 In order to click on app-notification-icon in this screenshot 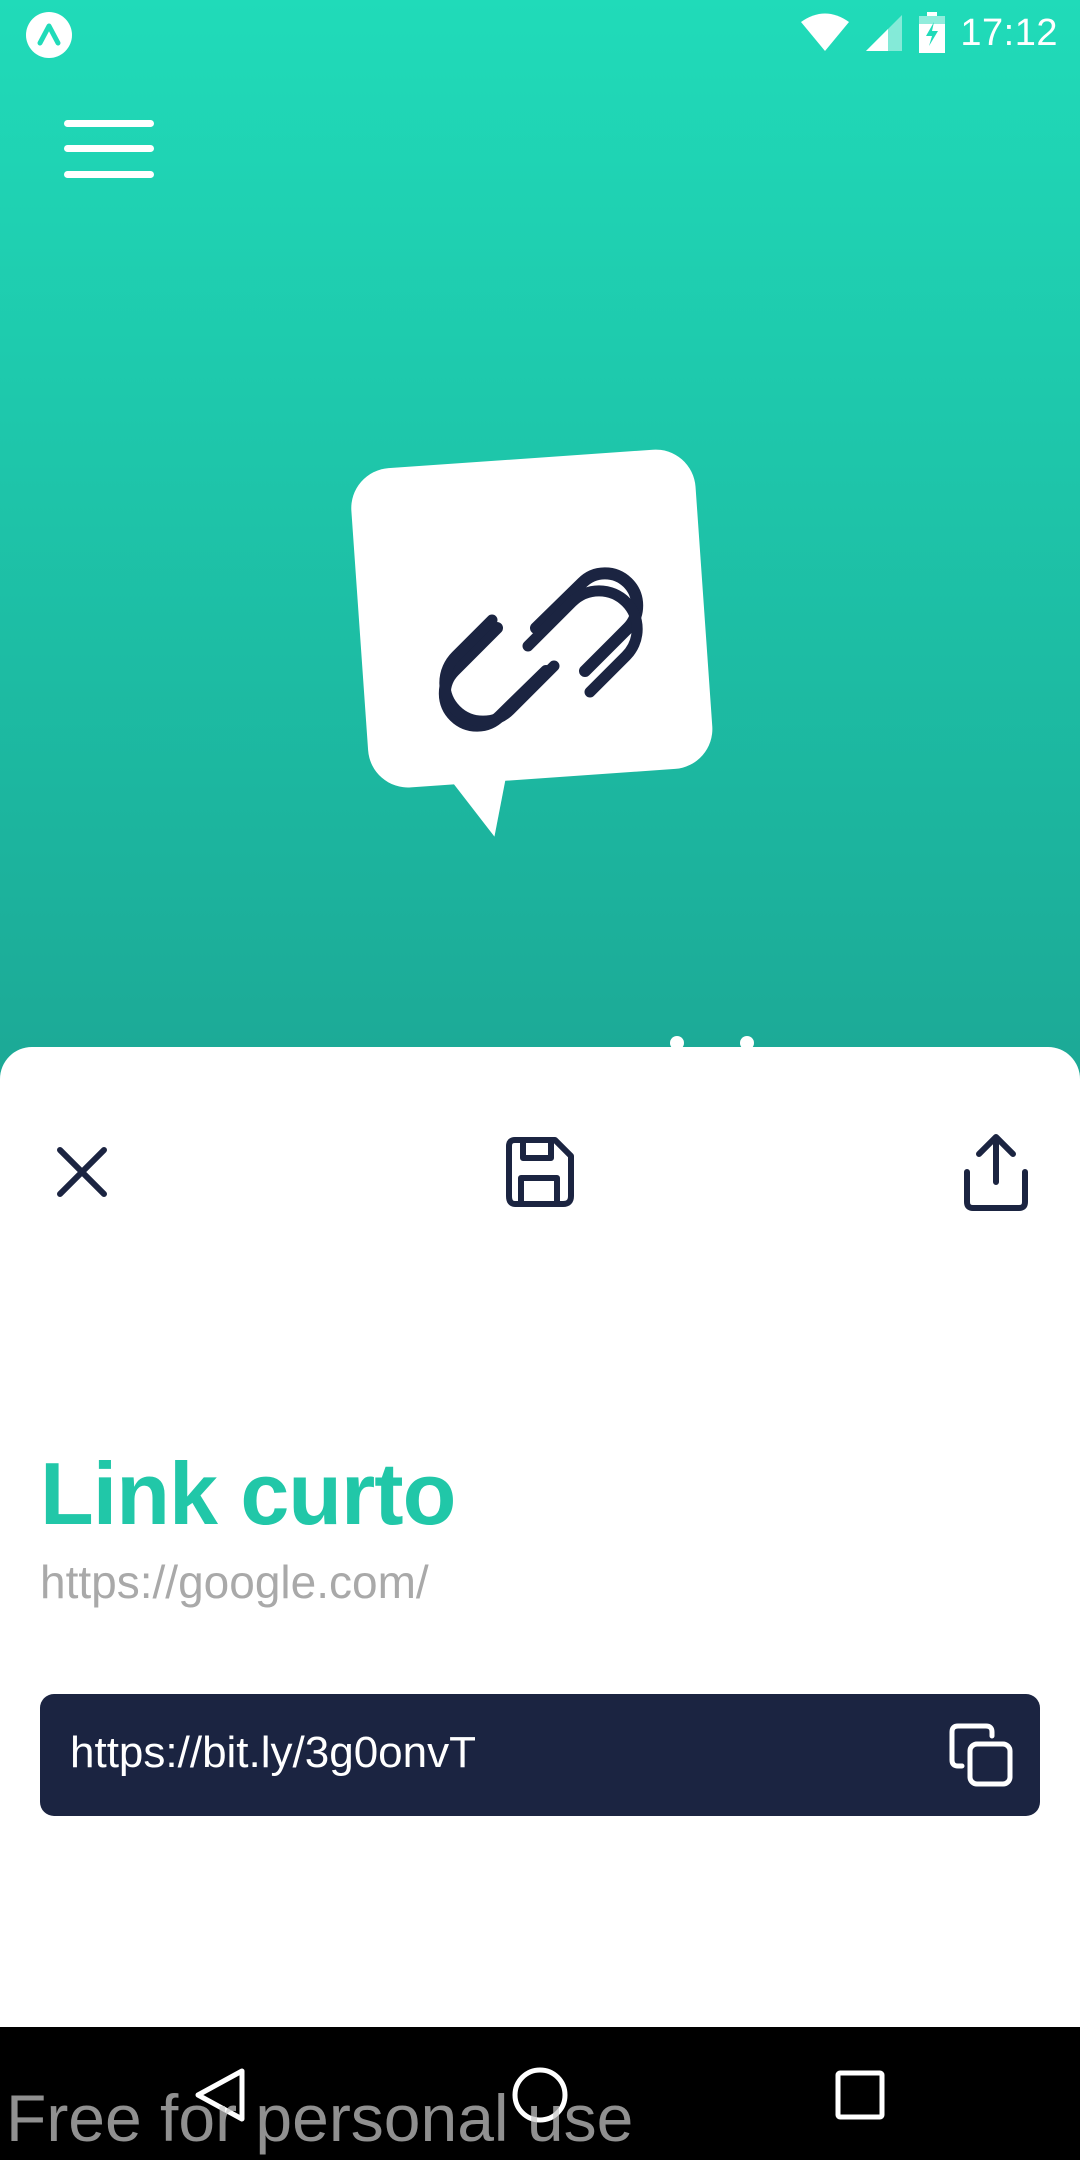, I will do `click(49, 35)`.